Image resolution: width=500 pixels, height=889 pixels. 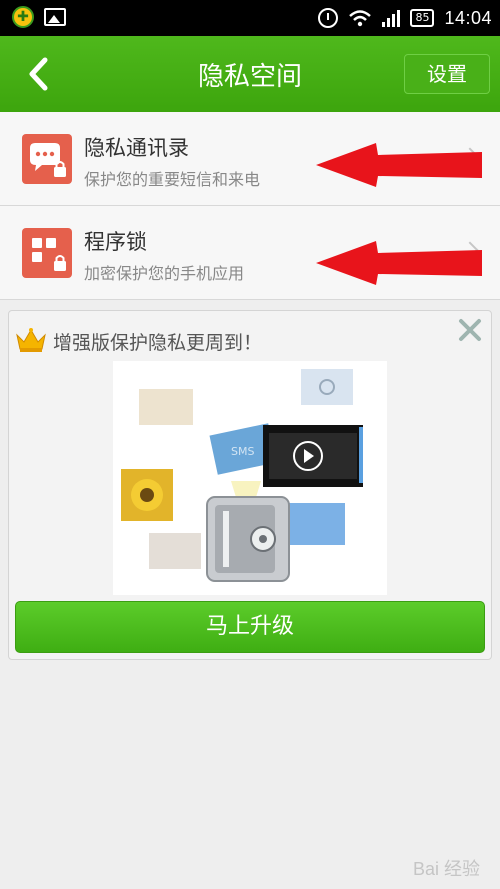 What do you see at coordinates (250, 159) in the screenshot?
I see `list-item-private-contacts: 隐私通讯录 保护您的重要短信和来电` at bounding box center [250, 159].